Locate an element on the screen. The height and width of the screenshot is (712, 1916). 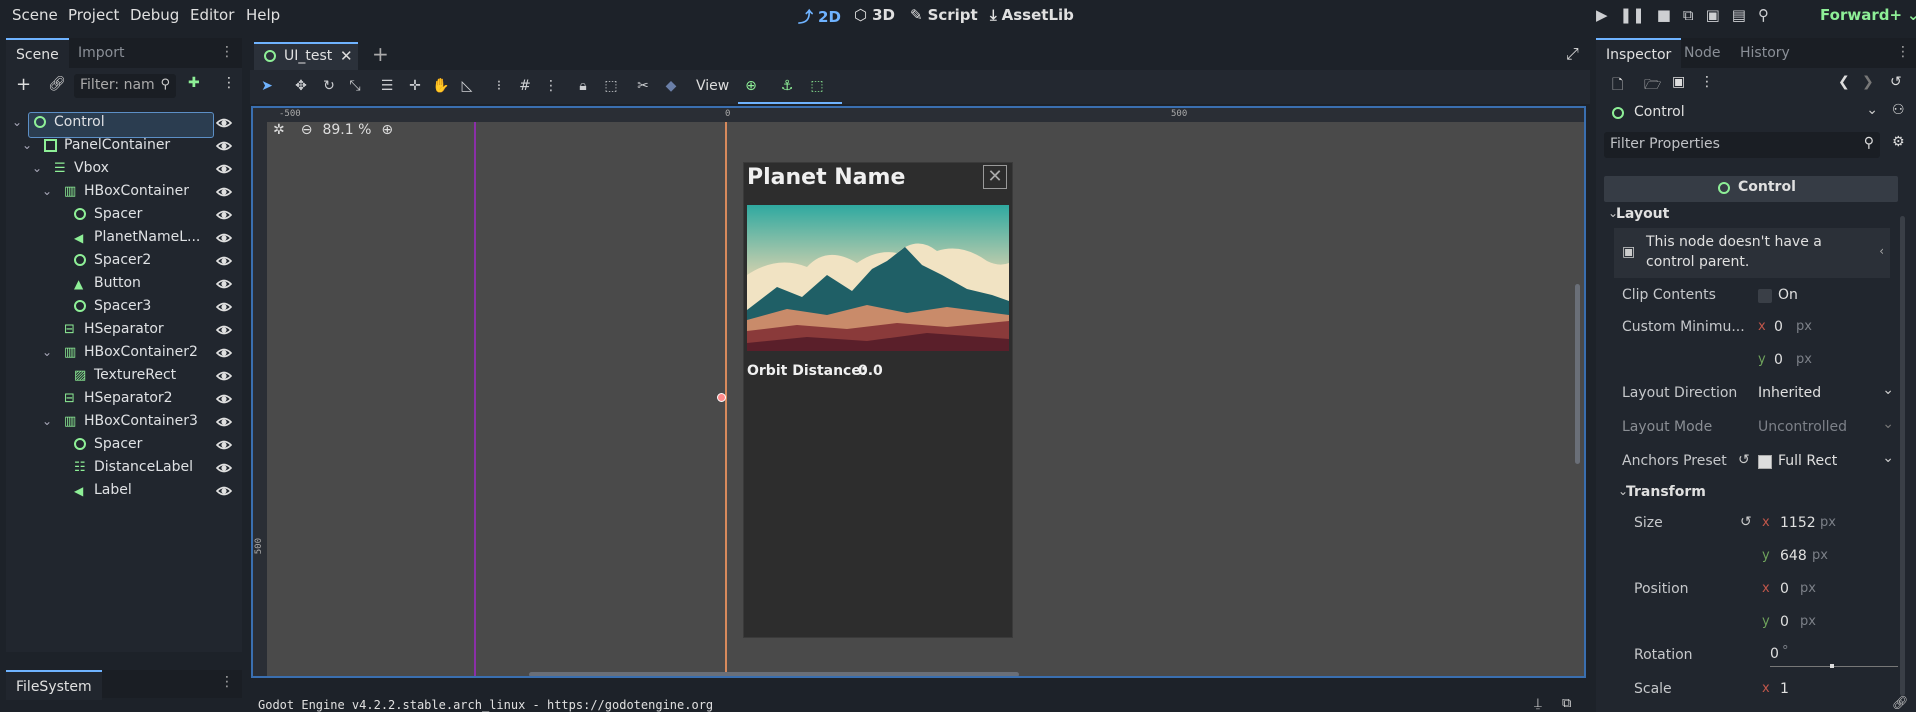
pause-icon: ❚❚ is located at coordinates (1632, 15).